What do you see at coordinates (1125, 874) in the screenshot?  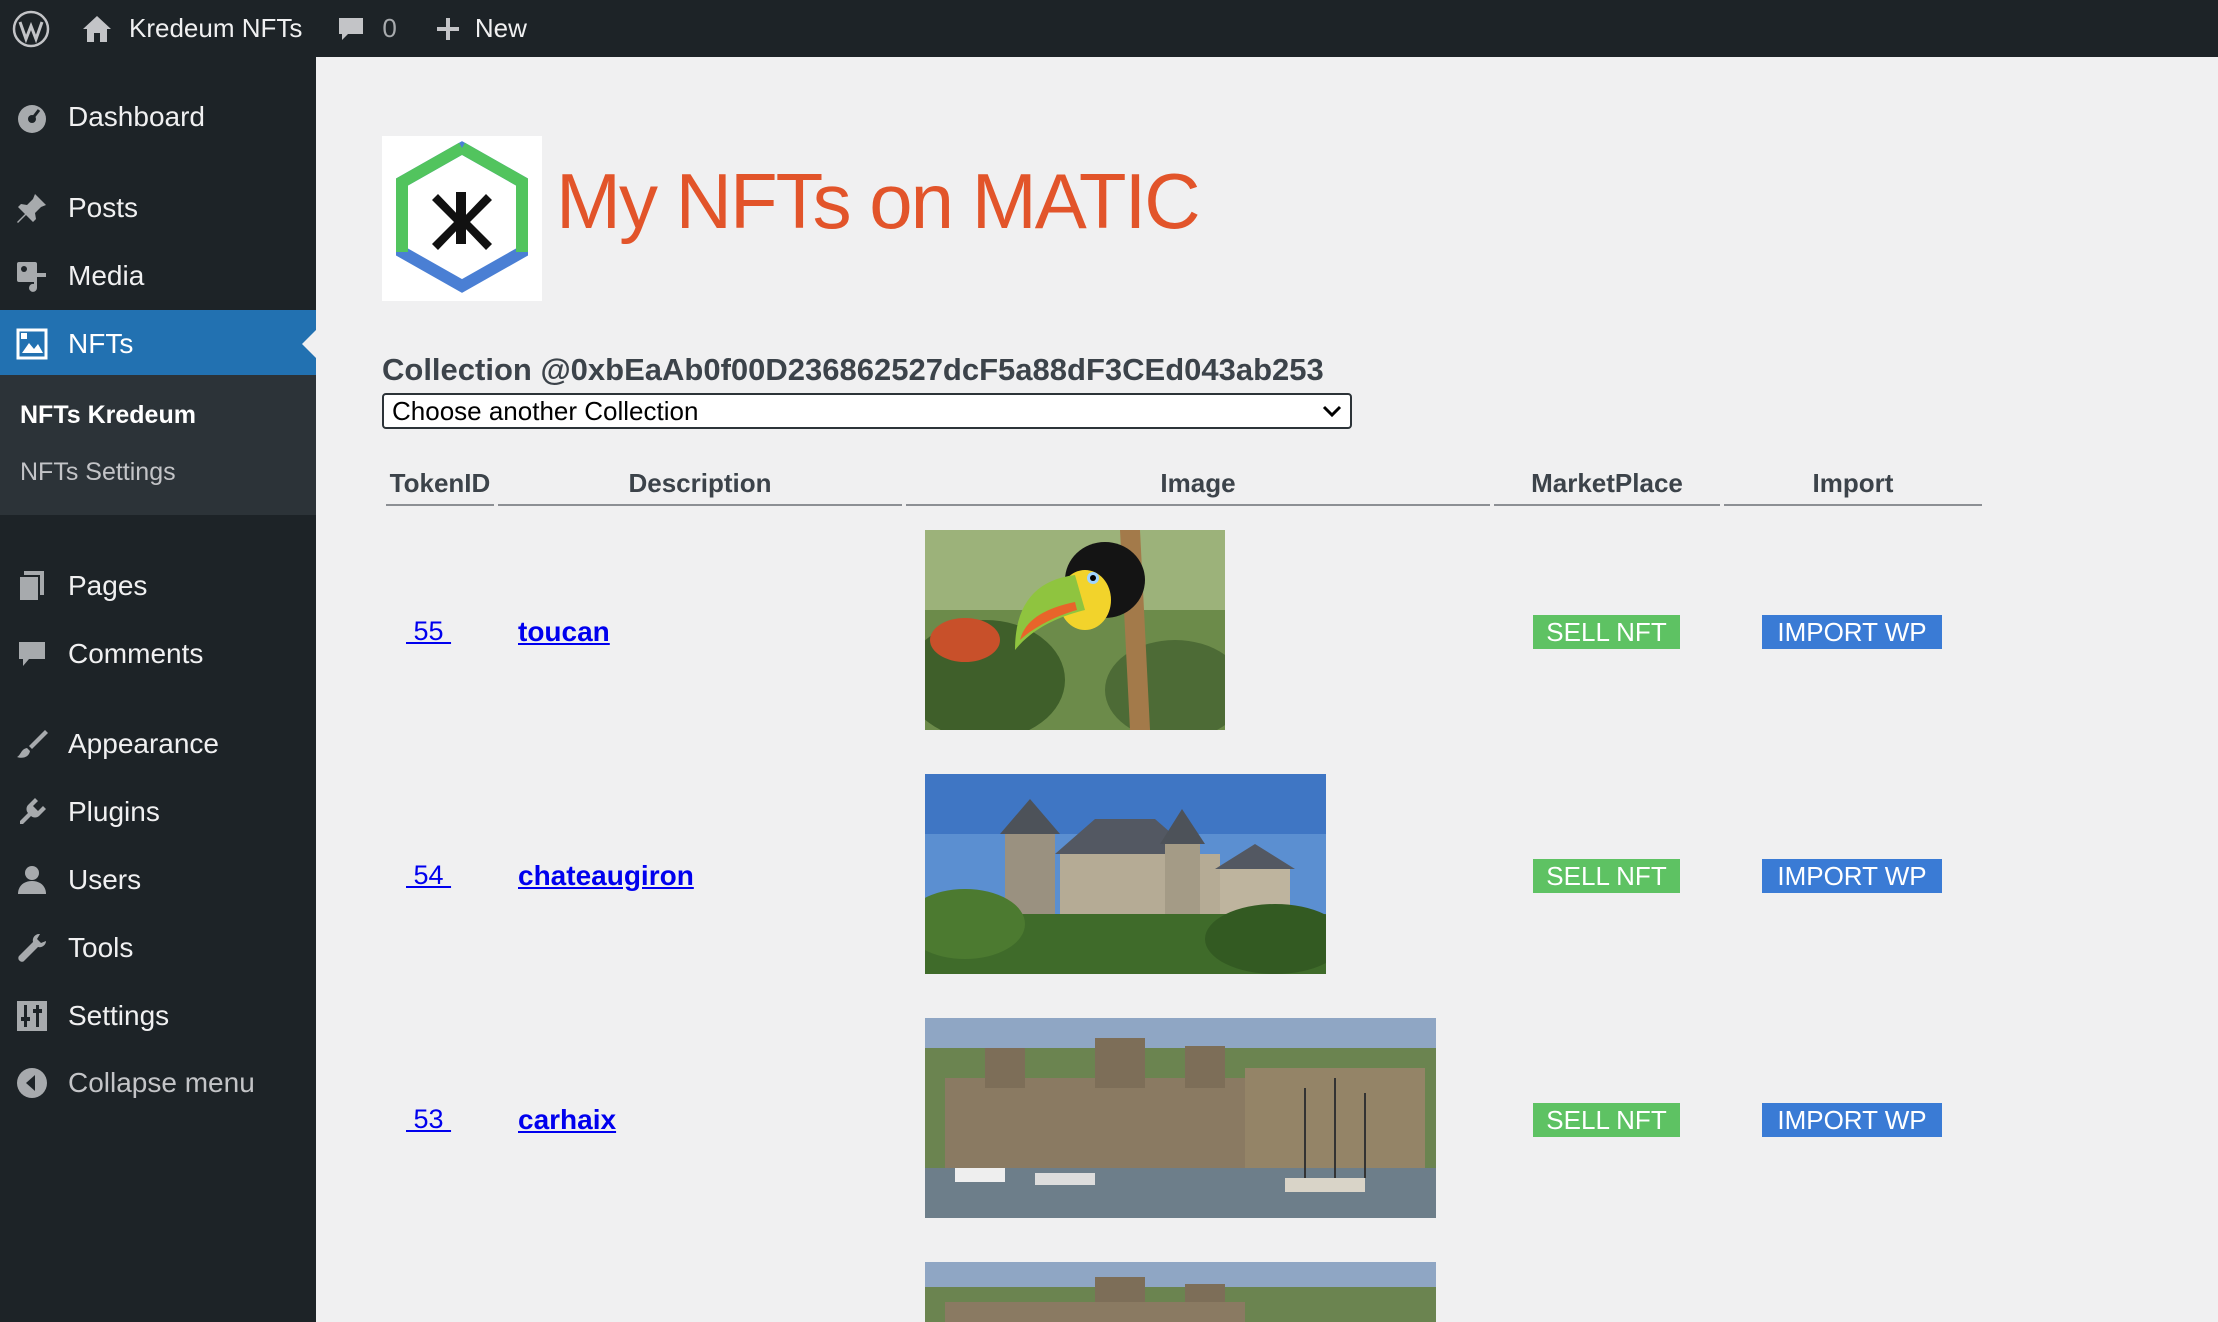 I see `nft-image-chateaugiron` at bounding box center [1125, 874].